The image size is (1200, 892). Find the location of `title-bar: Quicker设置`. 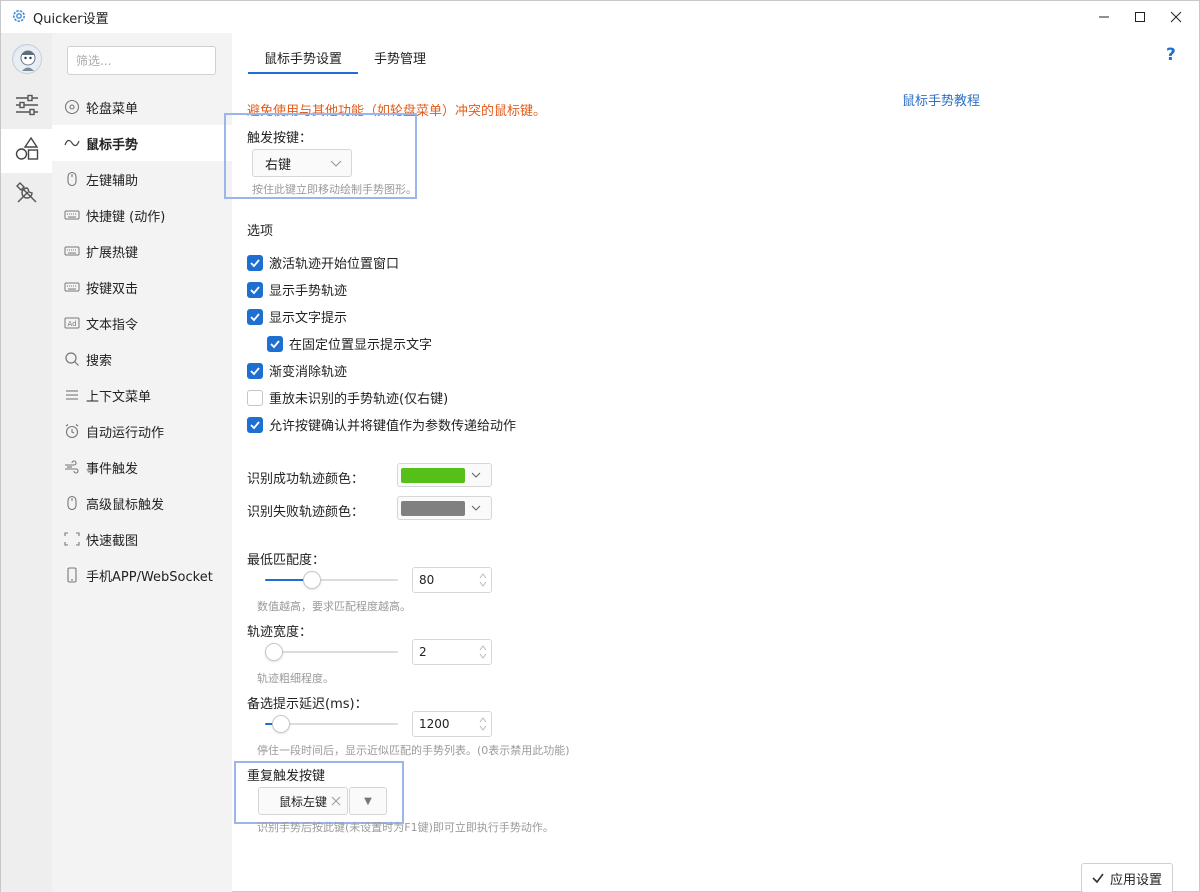

title-bar: Quicker设置 is located at coordinates (600, 17).